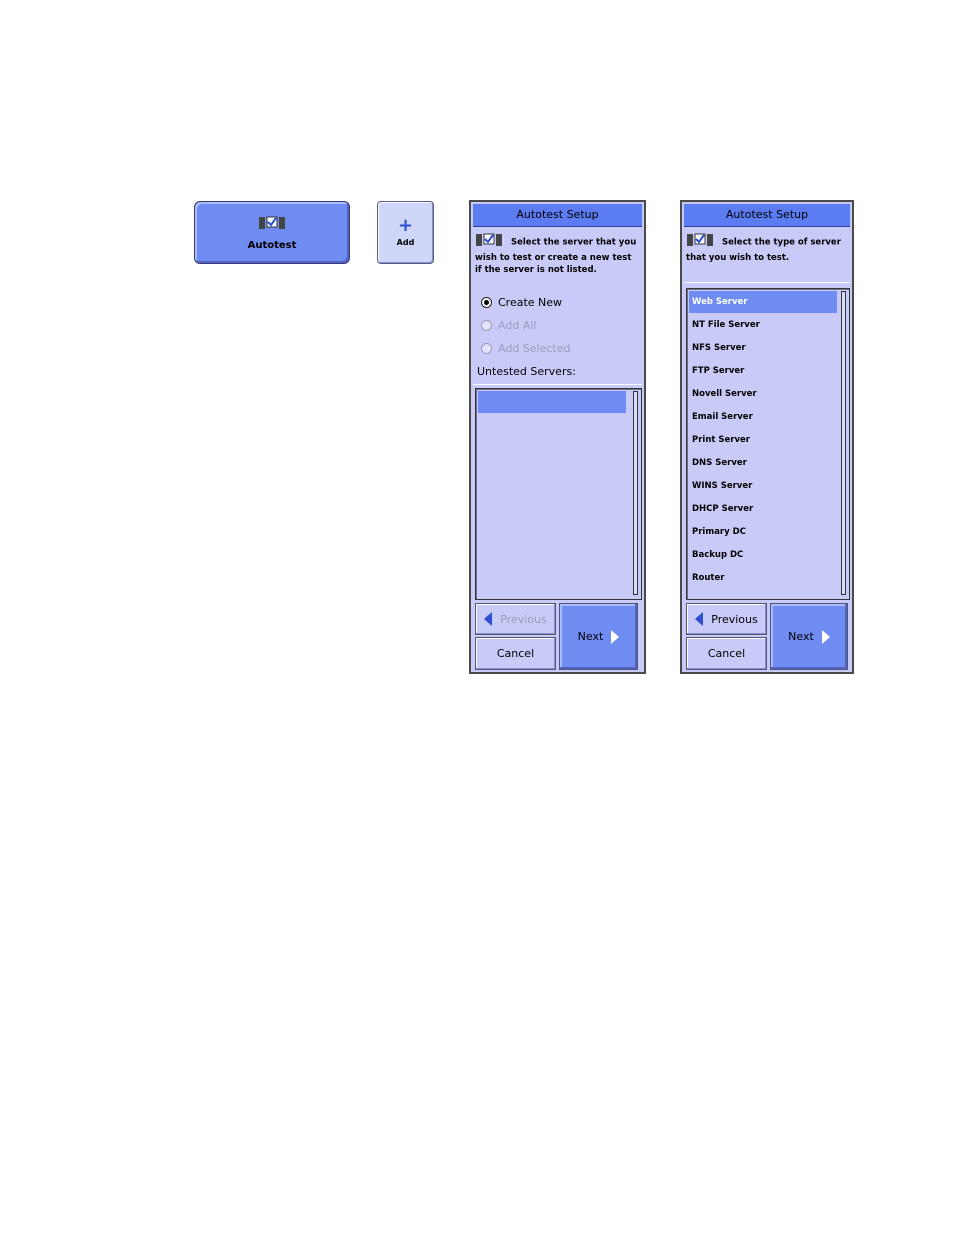 Image resolution: width=954 pixels, height=1235 pixels. I want to click on autotest-label: Autotest, so click(272, 245).